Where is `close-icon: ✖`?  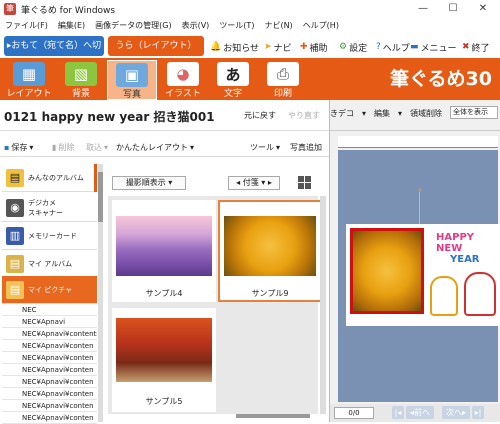 close-icon: ✖ is located at coordinates (466, 47).